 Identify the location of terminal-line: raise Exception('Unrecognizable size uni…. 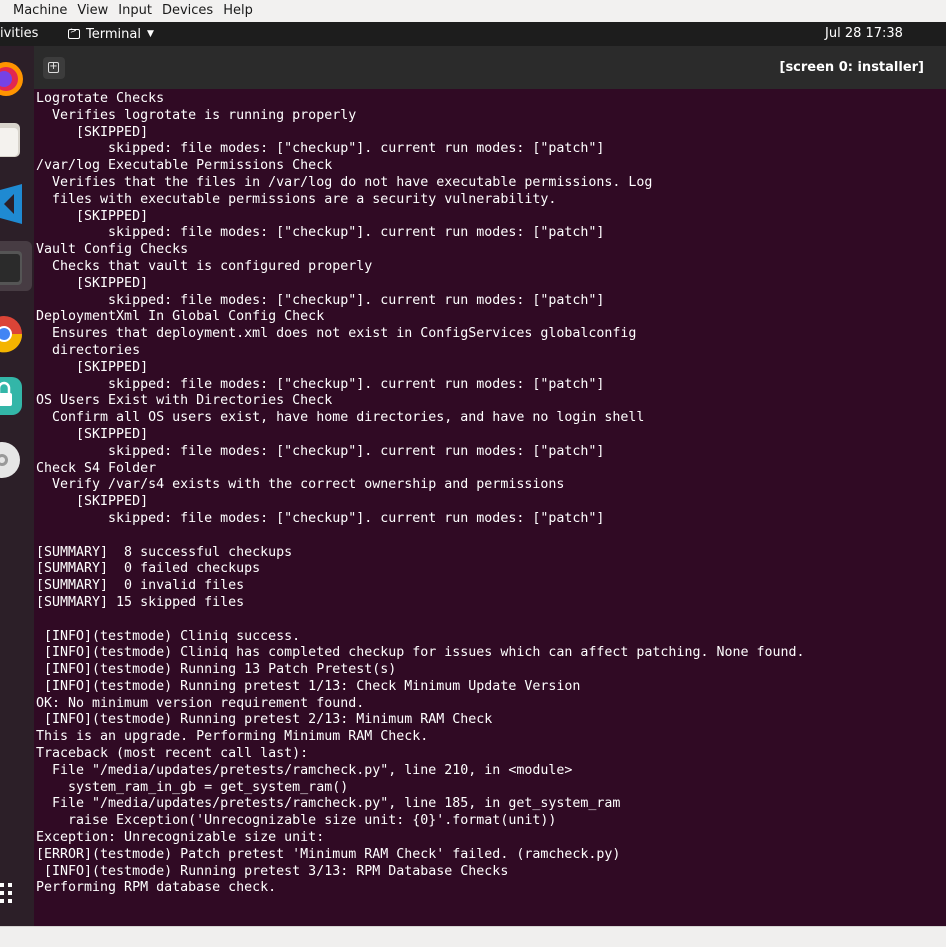
(296, 821).